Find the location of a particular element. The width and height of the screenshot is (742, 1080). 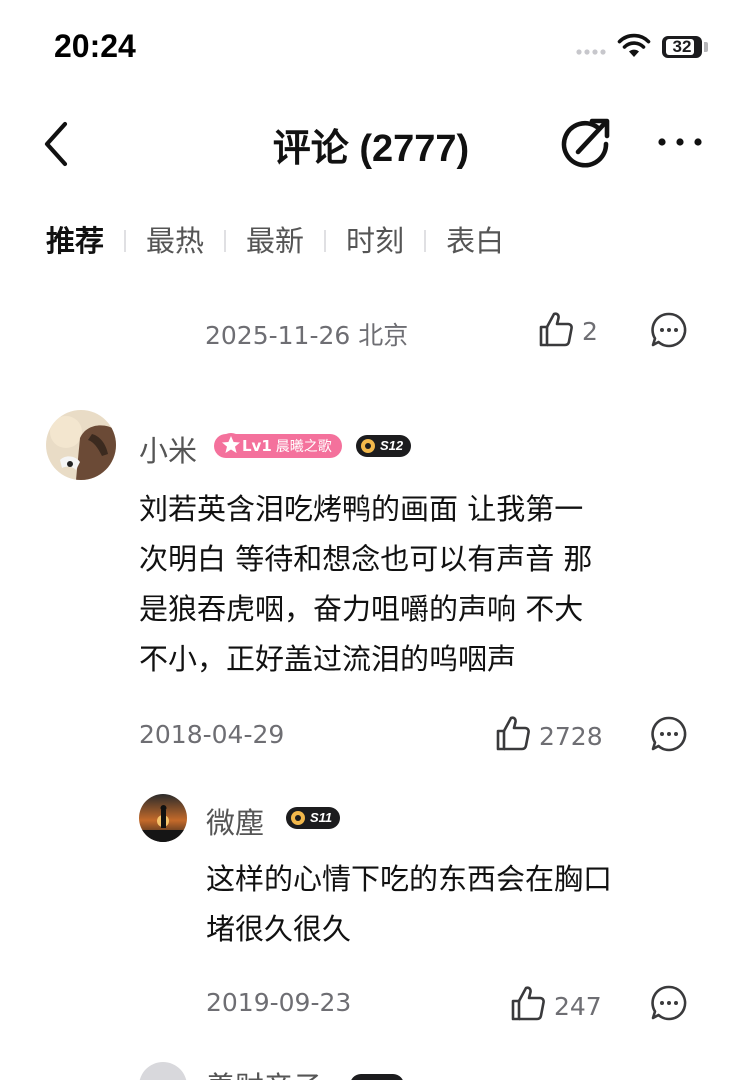

reply-username: 微塵 is located at coordinates (235, 821).